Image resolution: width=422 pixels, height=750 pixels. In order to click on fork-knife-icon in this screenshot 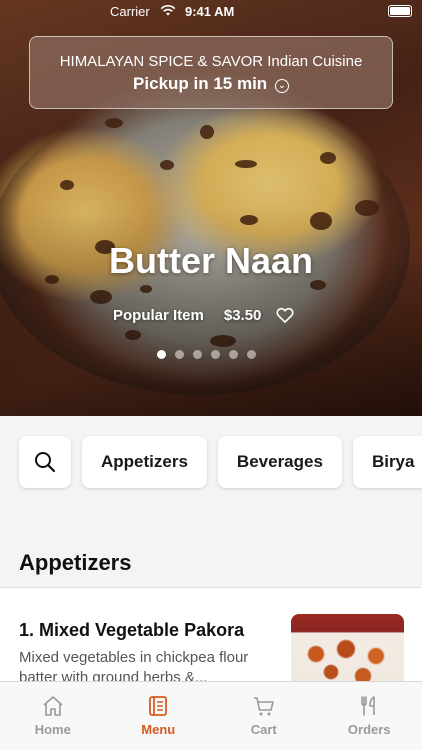, I will do `click(368, 706)`.